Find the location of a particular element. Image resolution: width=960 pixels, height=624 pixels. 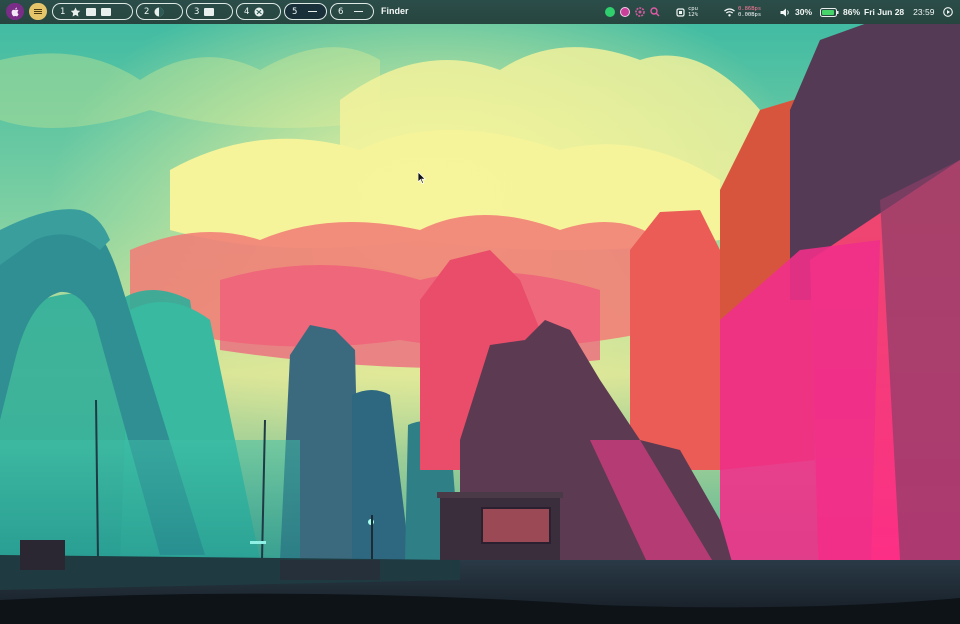

net-download-rate: 0.00Bps is located at coordinates (750, 15).